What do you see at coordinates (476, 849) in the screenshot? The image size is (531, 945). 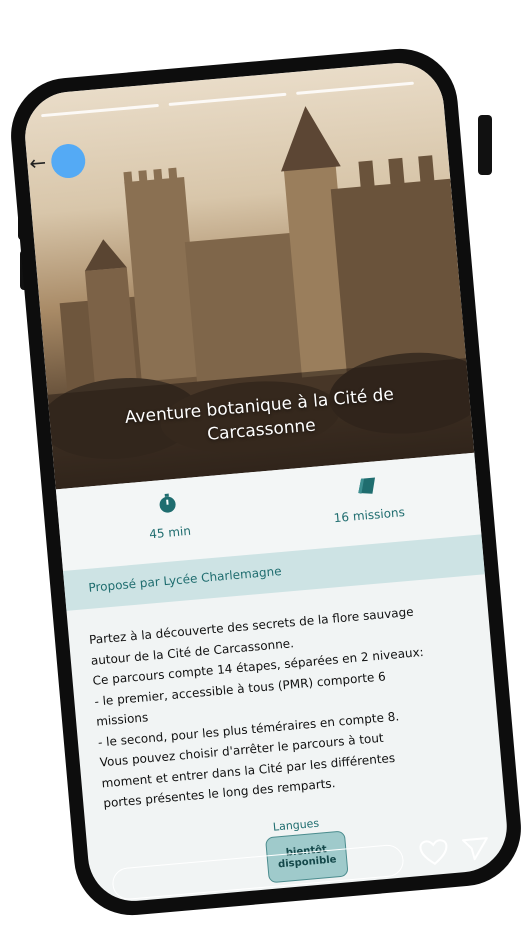 I see `send-icon` at bounding box center [476, 849].